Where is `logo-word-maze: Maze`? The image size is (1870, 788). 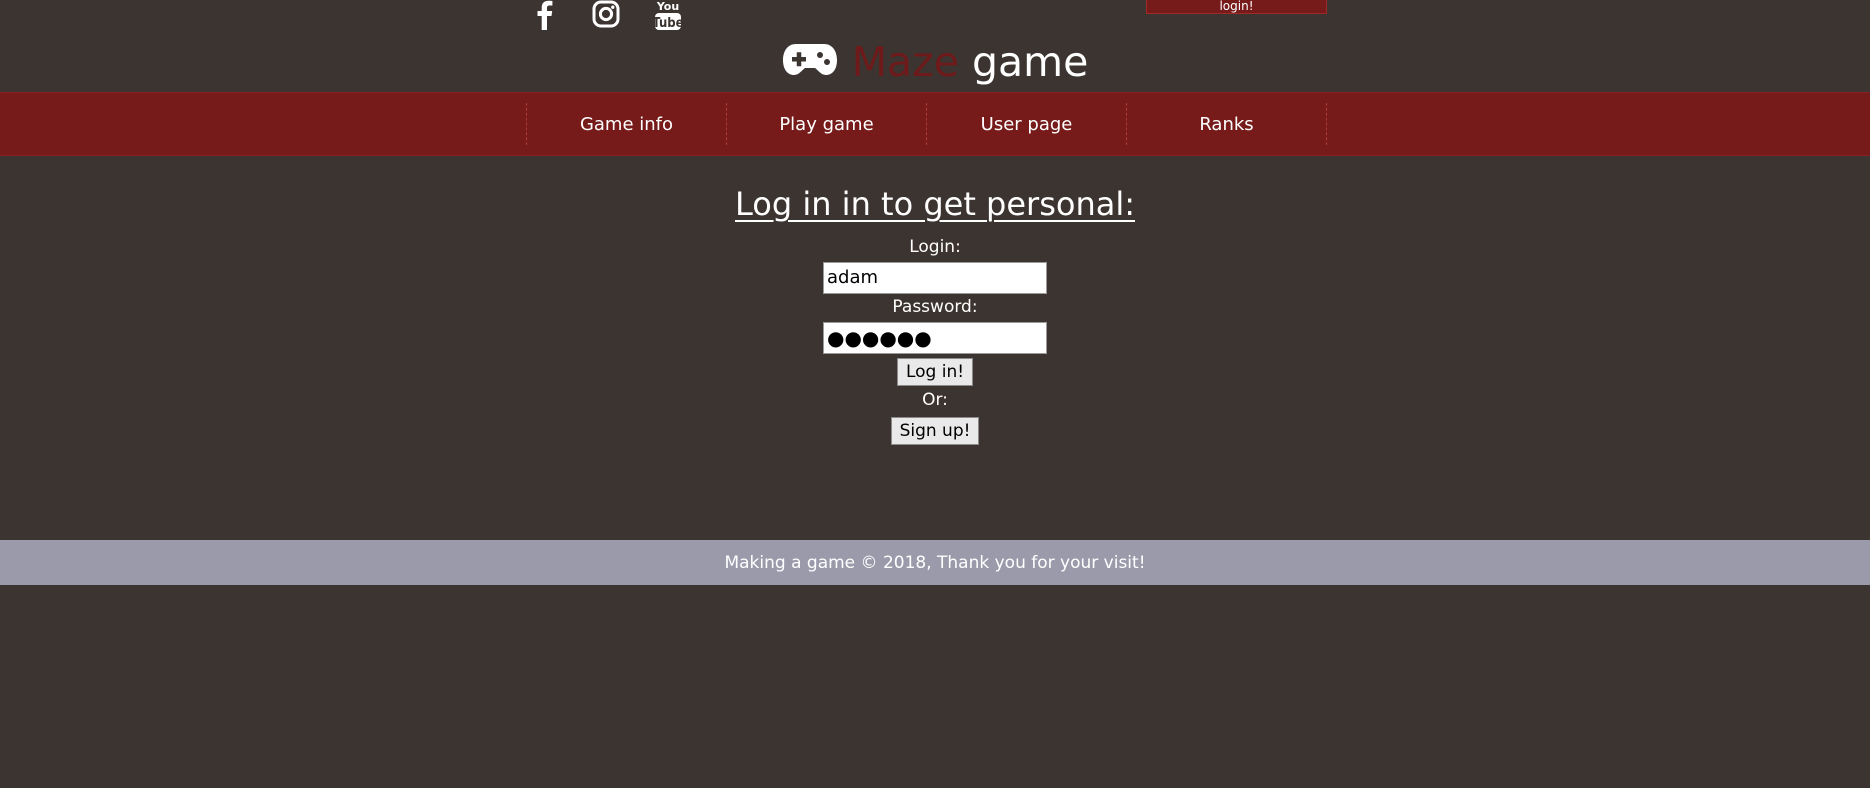
logo-word-maze: Maze is located at coordinates (905, 62).